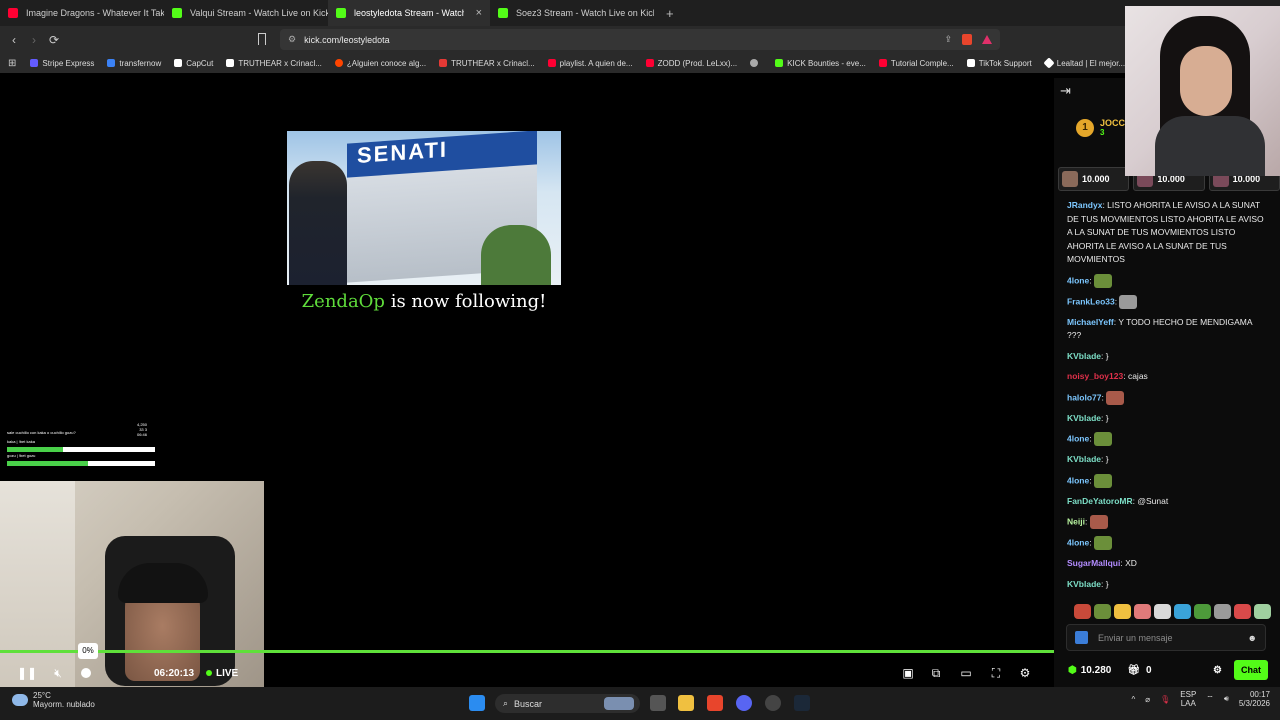  What do you see at coordinates (658, 703) in the screenshot?
I see `task-view-icon` at bounding box center [658, 703].